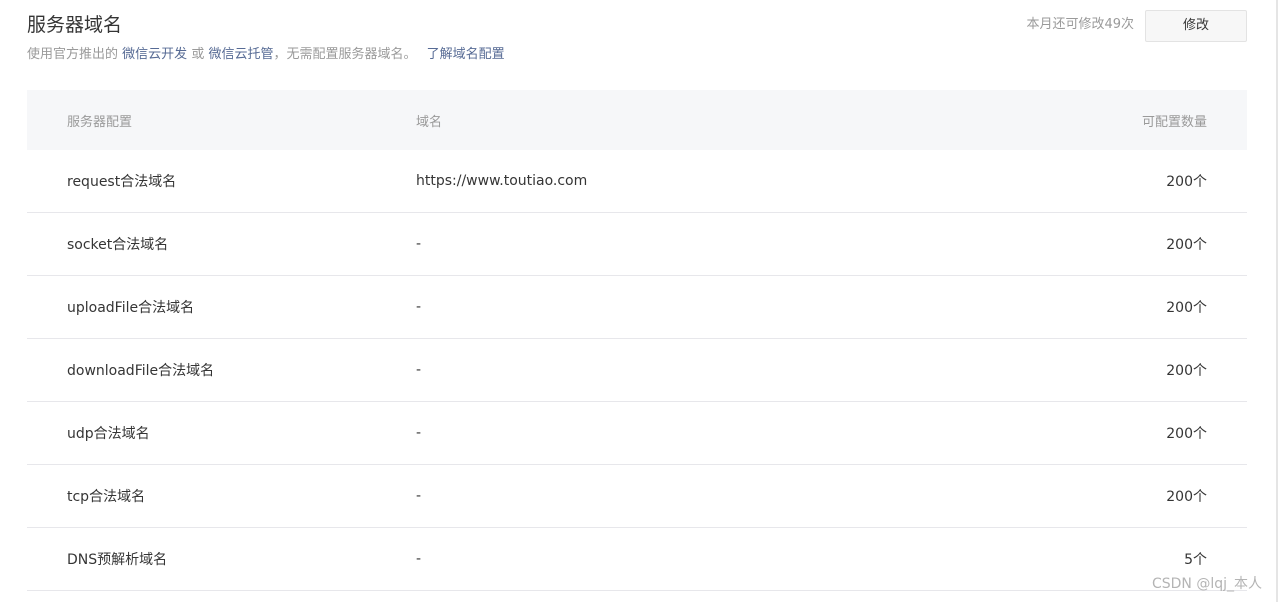 This screenshot has width=1278, height=602. What do you see at coordinates (141, 371) in the screenshot?
I see `cell-config: downloadFile合法域名` at bounding box center [141, 371].